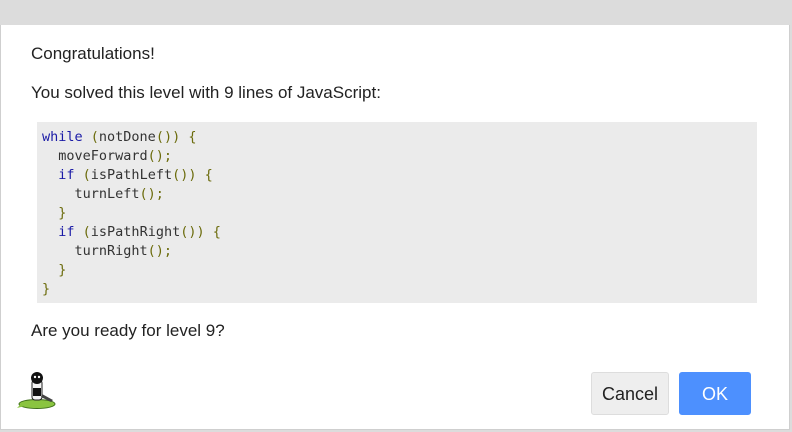  What do you see at coordinates (128, 330) in the screenshot?
I see `next-level-prompt: Are you ready for level 9?` at bounding box center [128, 330].